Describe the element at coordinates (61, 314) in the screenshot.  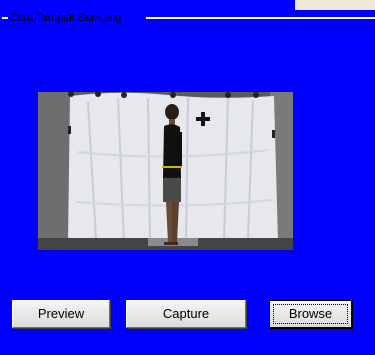
I see `preview-button: Preview` at that location.